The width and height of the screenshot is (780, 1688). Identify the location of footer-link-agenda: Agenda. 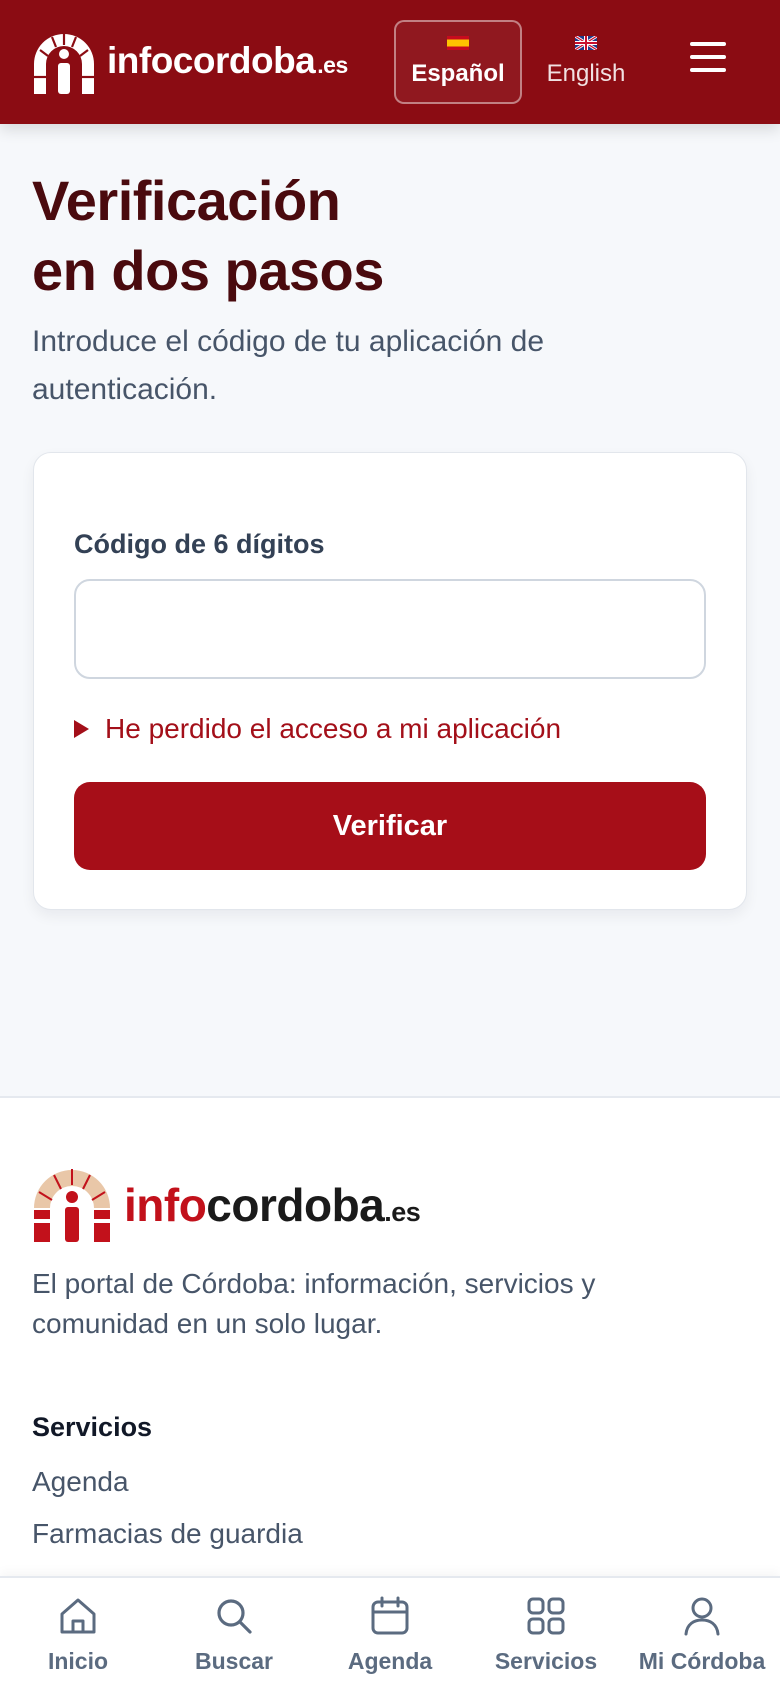
(80, 1482).